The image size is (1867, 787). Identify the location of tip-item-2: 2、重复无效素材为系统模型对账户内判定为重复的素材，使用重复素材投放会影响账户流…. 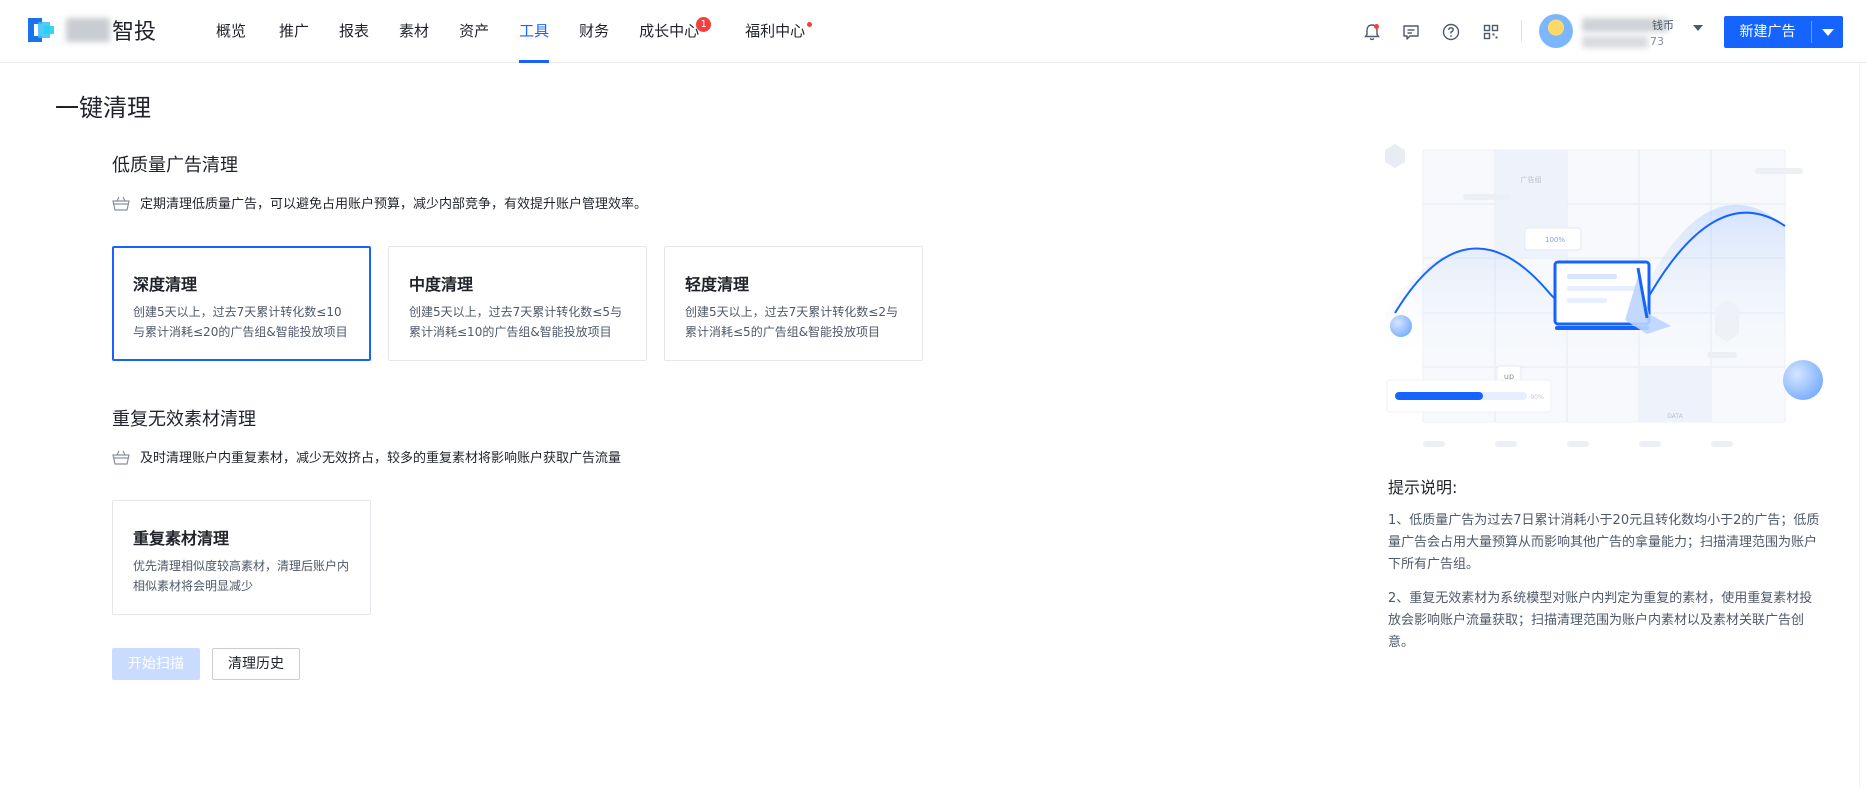
(1600, 620).